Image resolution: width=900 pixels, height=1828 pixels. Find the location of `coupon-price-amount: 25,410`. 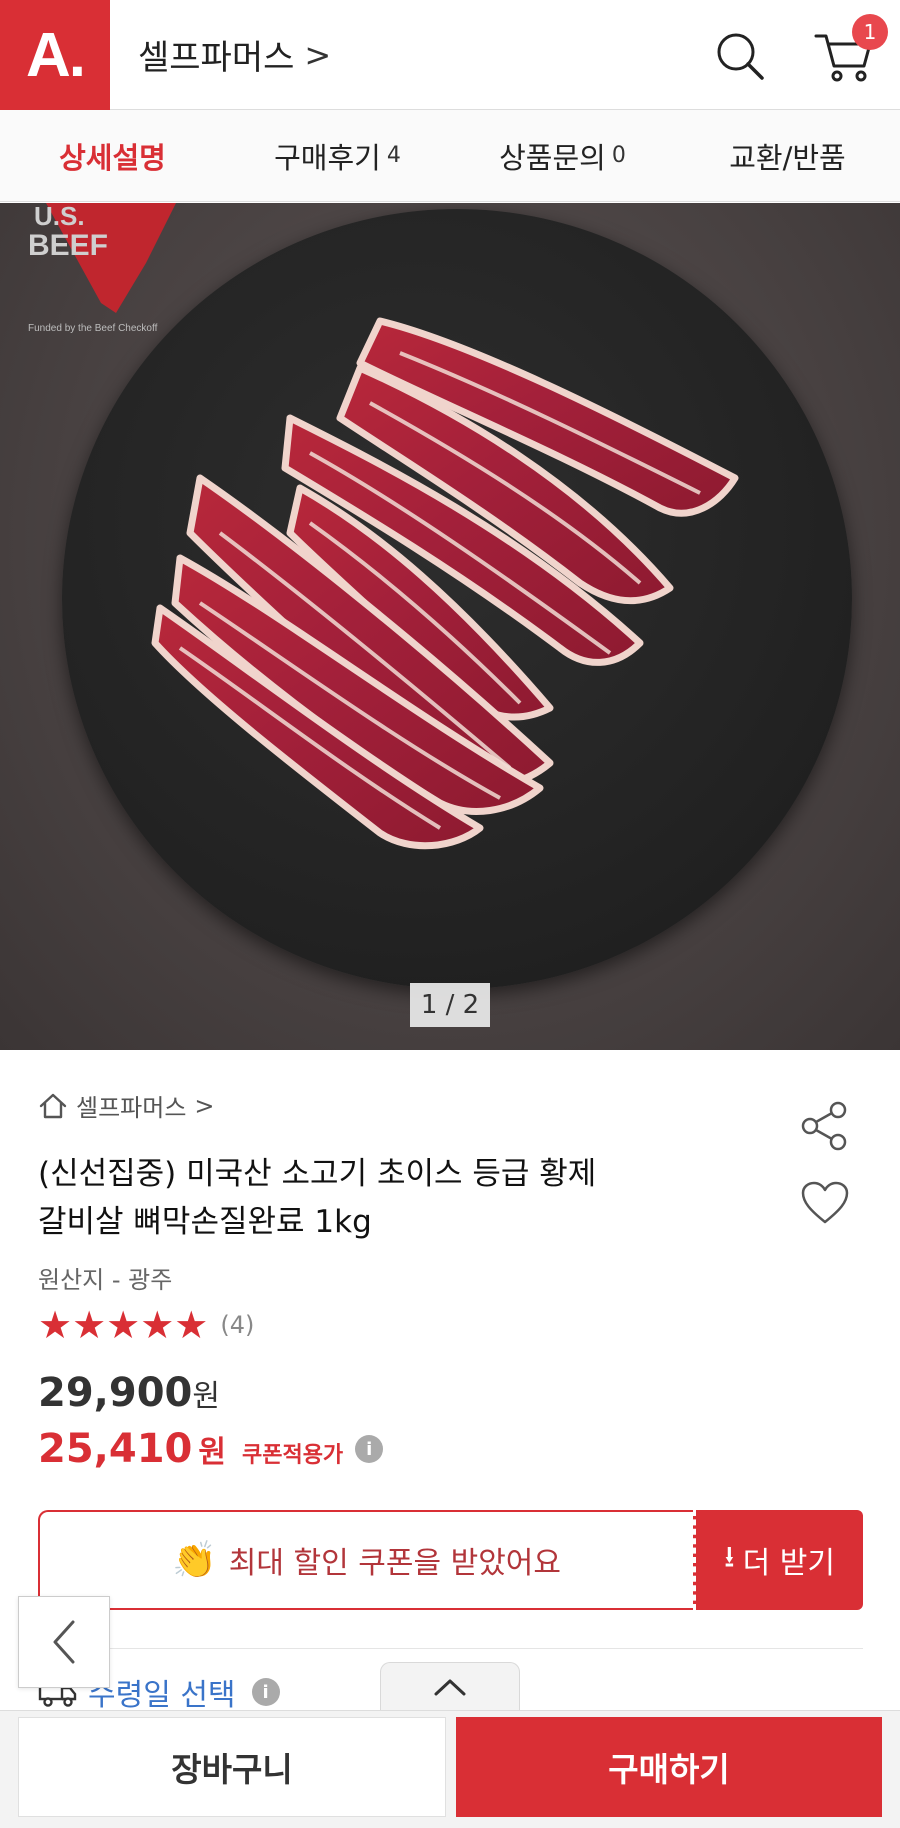

coupon-price-amount: 25,410 is located at coordinates (115, 1449).